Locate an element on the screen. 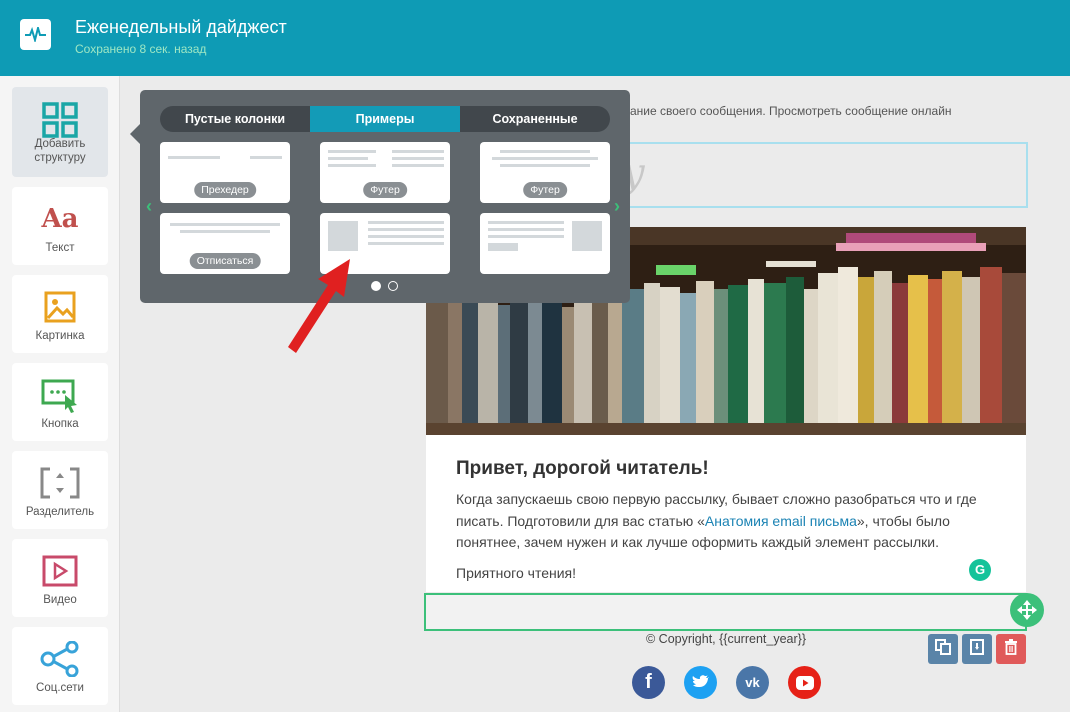 The width and height of the screenshot is (1070, 712). divider-icon is located at coordinates (60, 483).